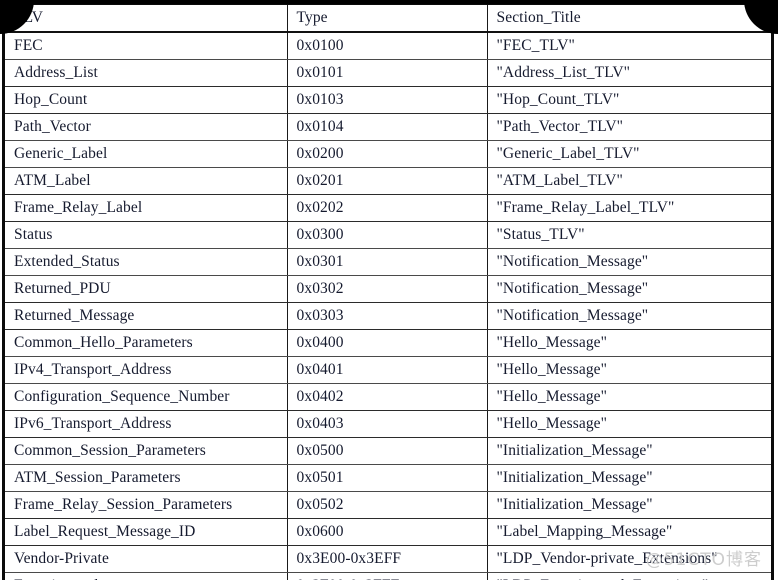 This screenshot has height=580, width=778. I want to click on cell-tlv: Common_Hello_Parameters, so click(146, 343).